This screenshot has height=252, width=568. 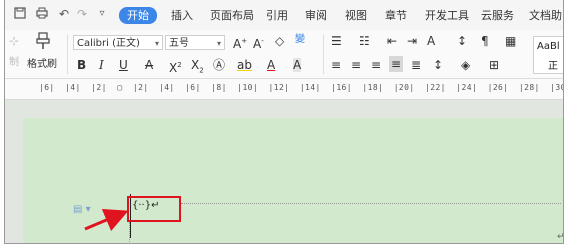 I want to click on text-effect-button: Ⓐ, so click(x=219, y=65).